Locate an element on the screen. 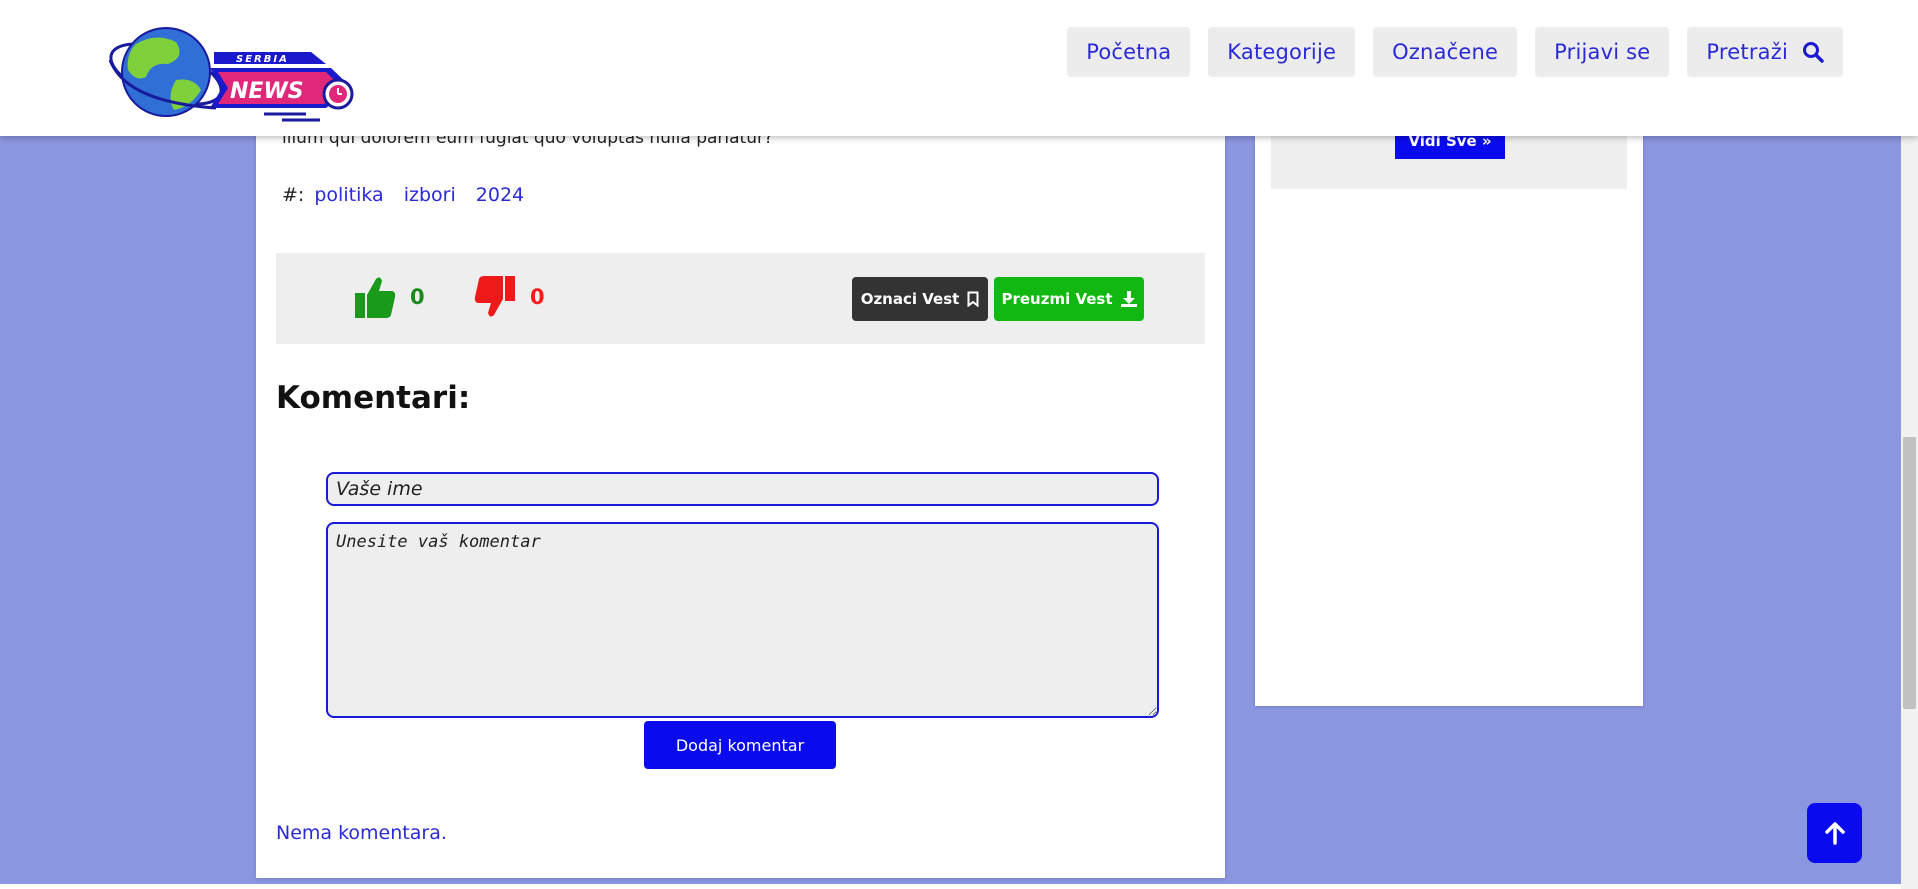  download-icon is located at coordinates (1128, 299).